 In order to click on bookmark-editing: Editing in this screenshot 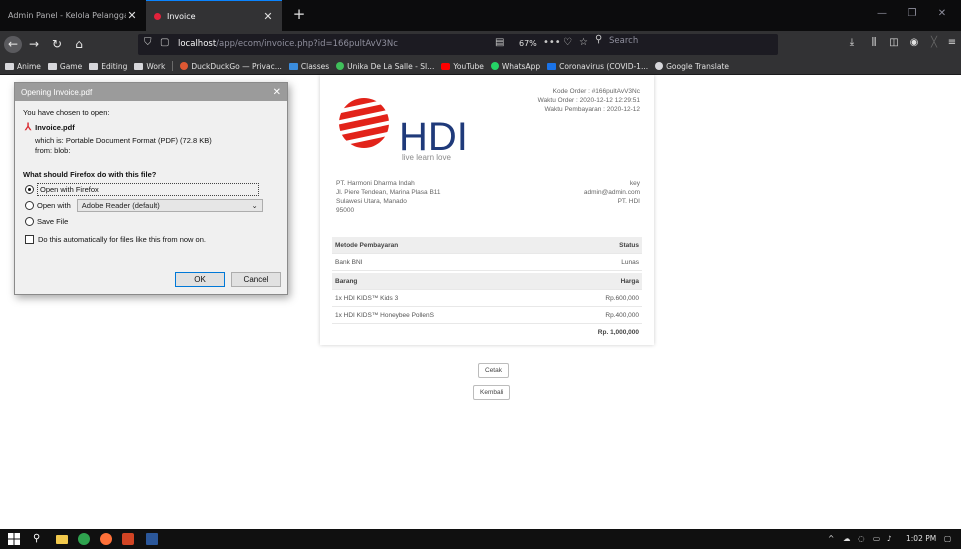, I will do `click(108, 66)`.